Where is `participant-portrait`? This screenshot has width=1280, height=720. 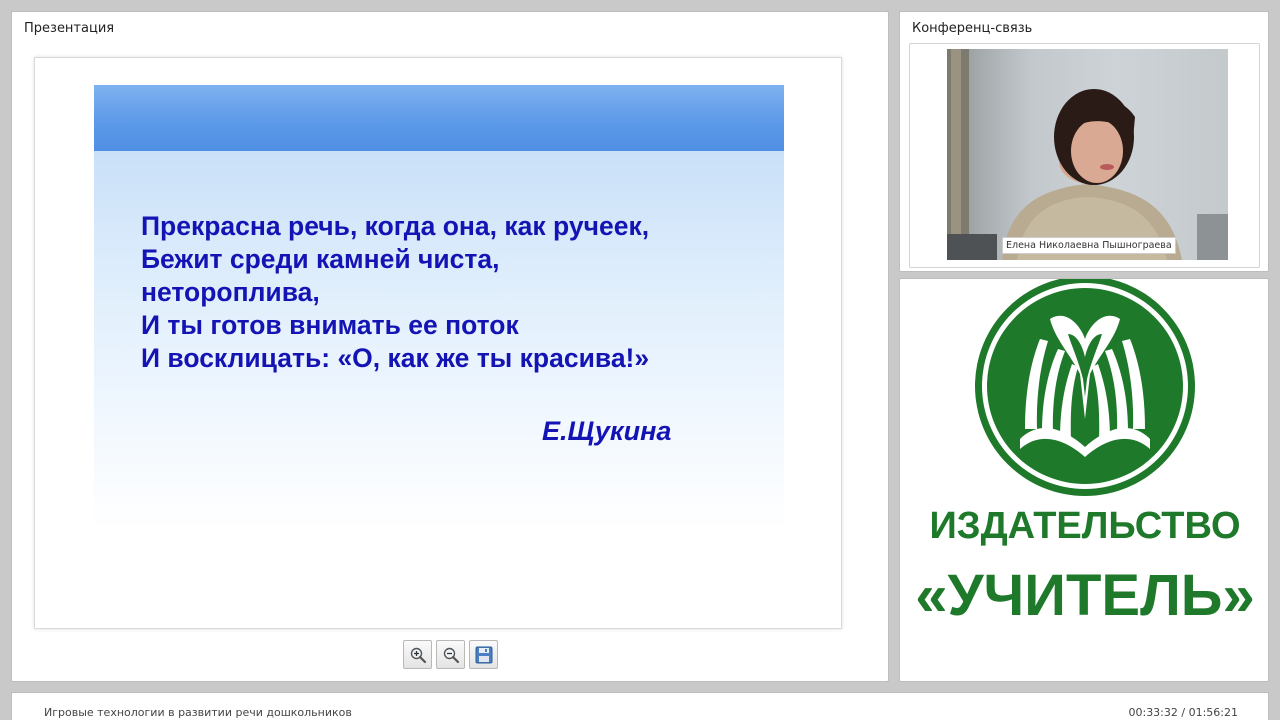
participant-portrait is located at coordinates (1087, 154).